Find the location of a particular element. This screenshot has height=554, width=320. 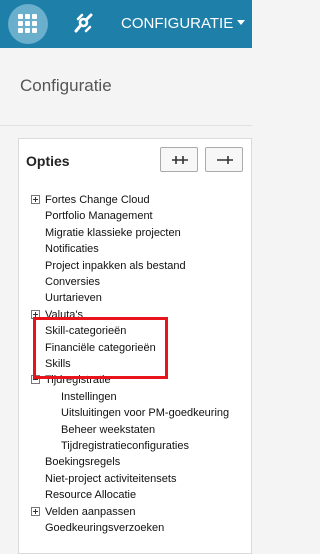

panel-title: Opties is located at coordinates (48, 161).